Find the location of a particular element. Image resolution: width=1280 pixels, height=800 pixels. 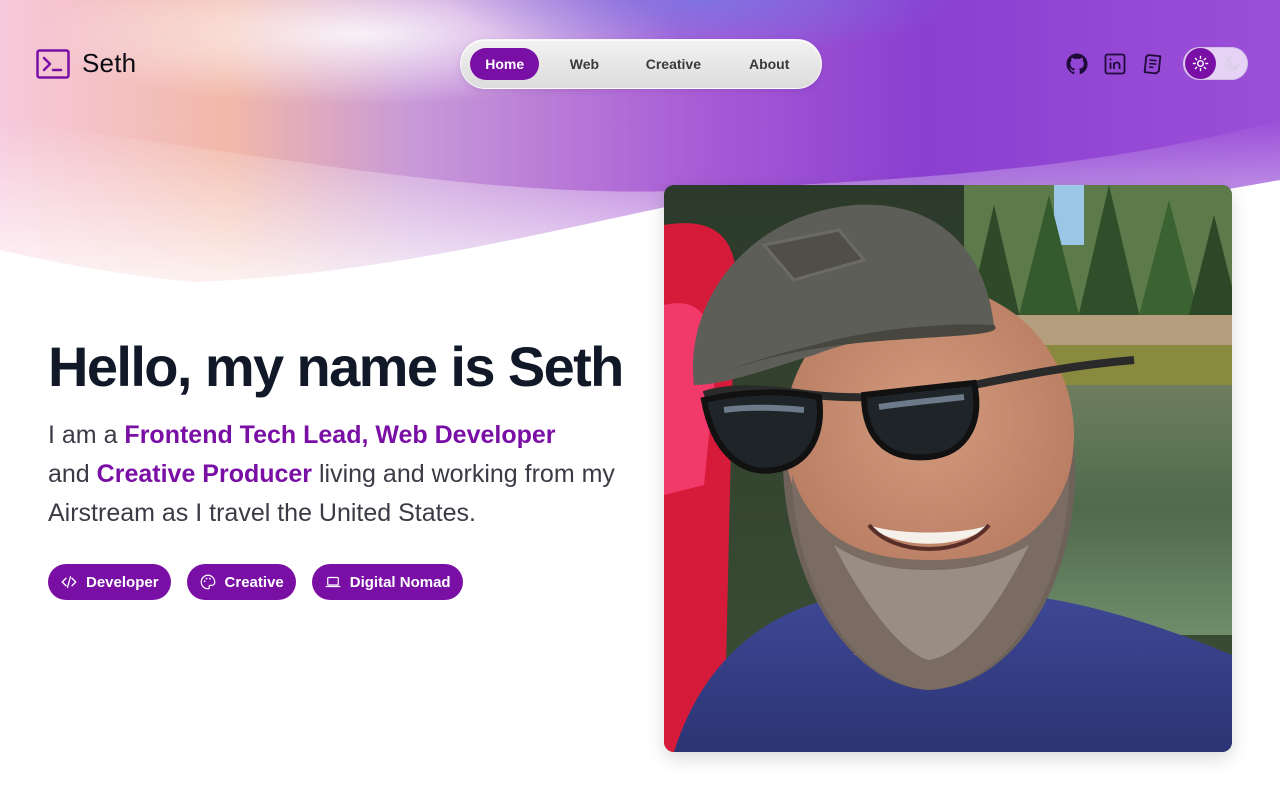

linkedin-link is located at coordinates (1115, 64).